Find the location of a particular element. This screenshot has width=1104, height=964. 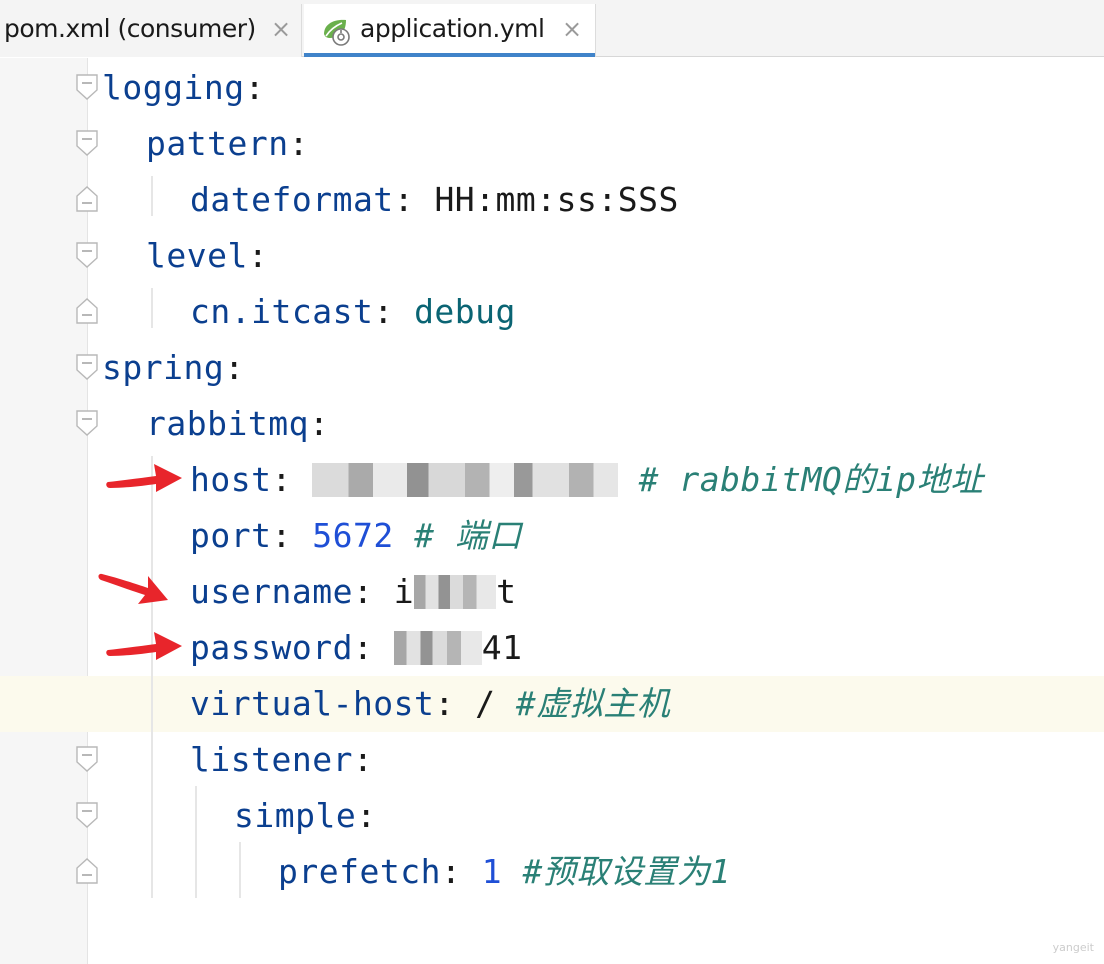

code-line-host: host: # rabbitMQ的ip地址 is located at coordinates (587, 480).